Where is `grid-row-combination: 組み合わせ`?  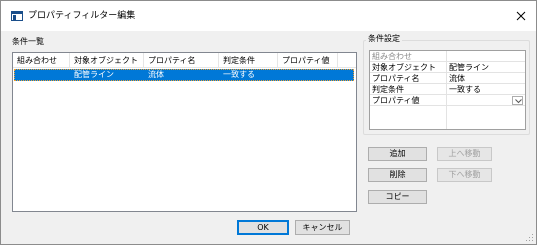
grid-row-combination: 組み合わせ is located at coordinates (447, 56).